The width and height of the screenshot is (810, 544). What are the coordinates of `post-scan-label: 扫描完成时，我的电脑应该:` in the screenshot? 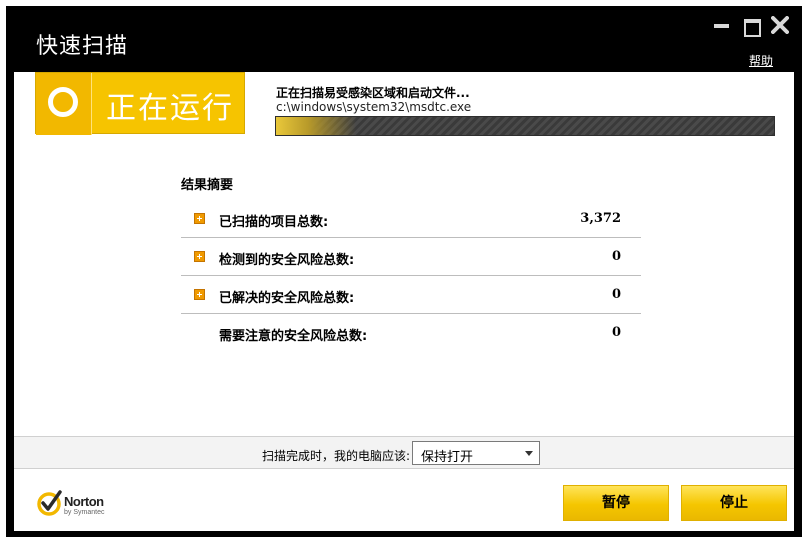 It's located at (336, 456).